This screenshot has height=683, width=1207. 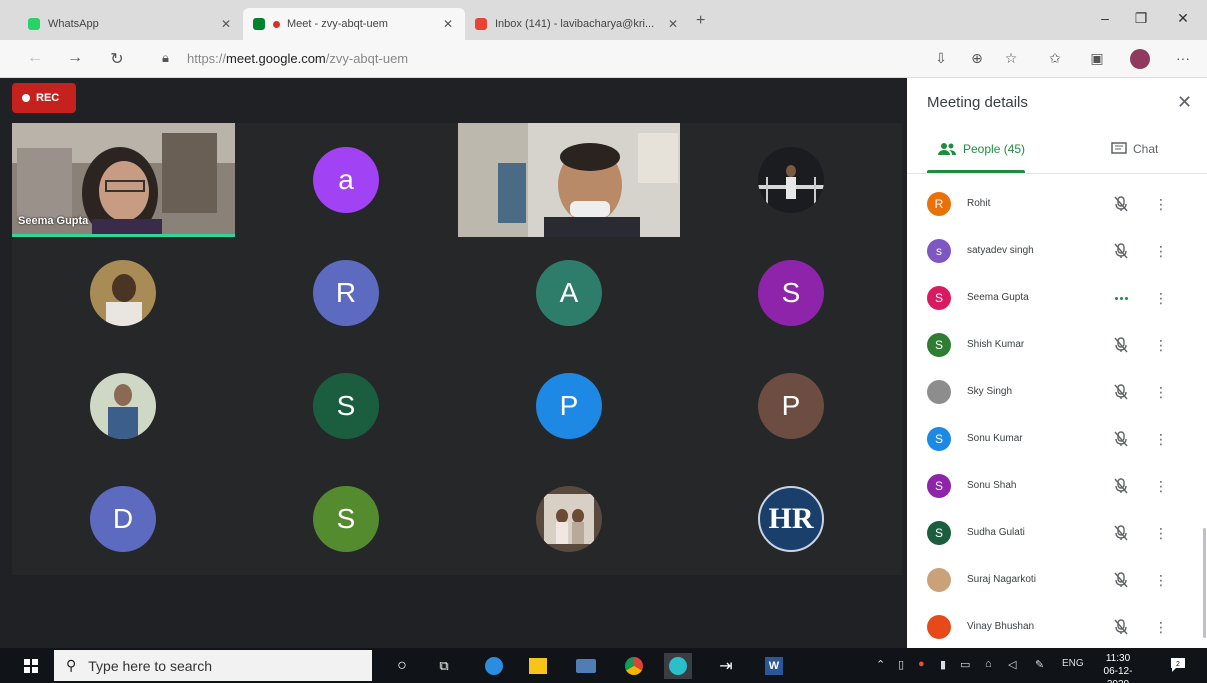 What do you see at coordinates (1012, 664) in the screenshot?
I see `volume-icon: ◁` at bounding box center [1012, 664].